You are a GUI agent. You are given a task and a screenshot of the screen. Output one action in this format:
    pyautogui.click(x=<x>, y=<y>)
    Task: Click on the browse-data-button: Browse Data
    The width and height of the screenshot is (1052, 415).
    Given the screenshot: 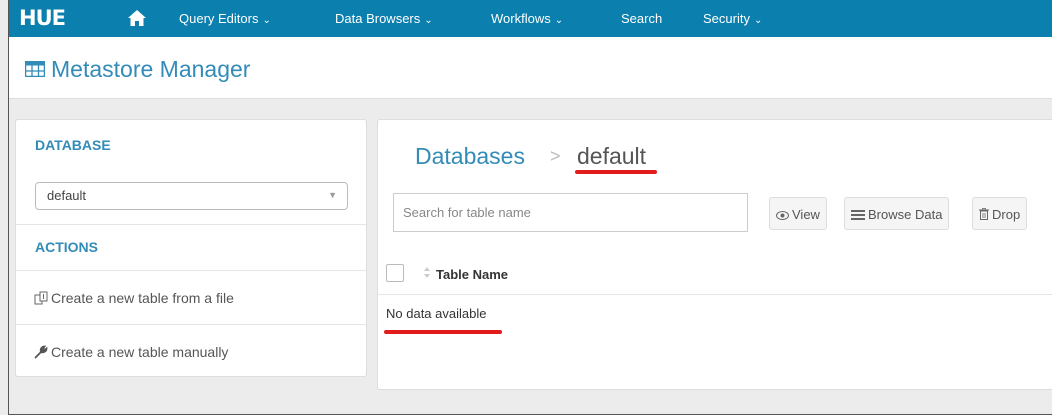 What is the action you would take?
    pyautogui.click(x=897, y=213)
    